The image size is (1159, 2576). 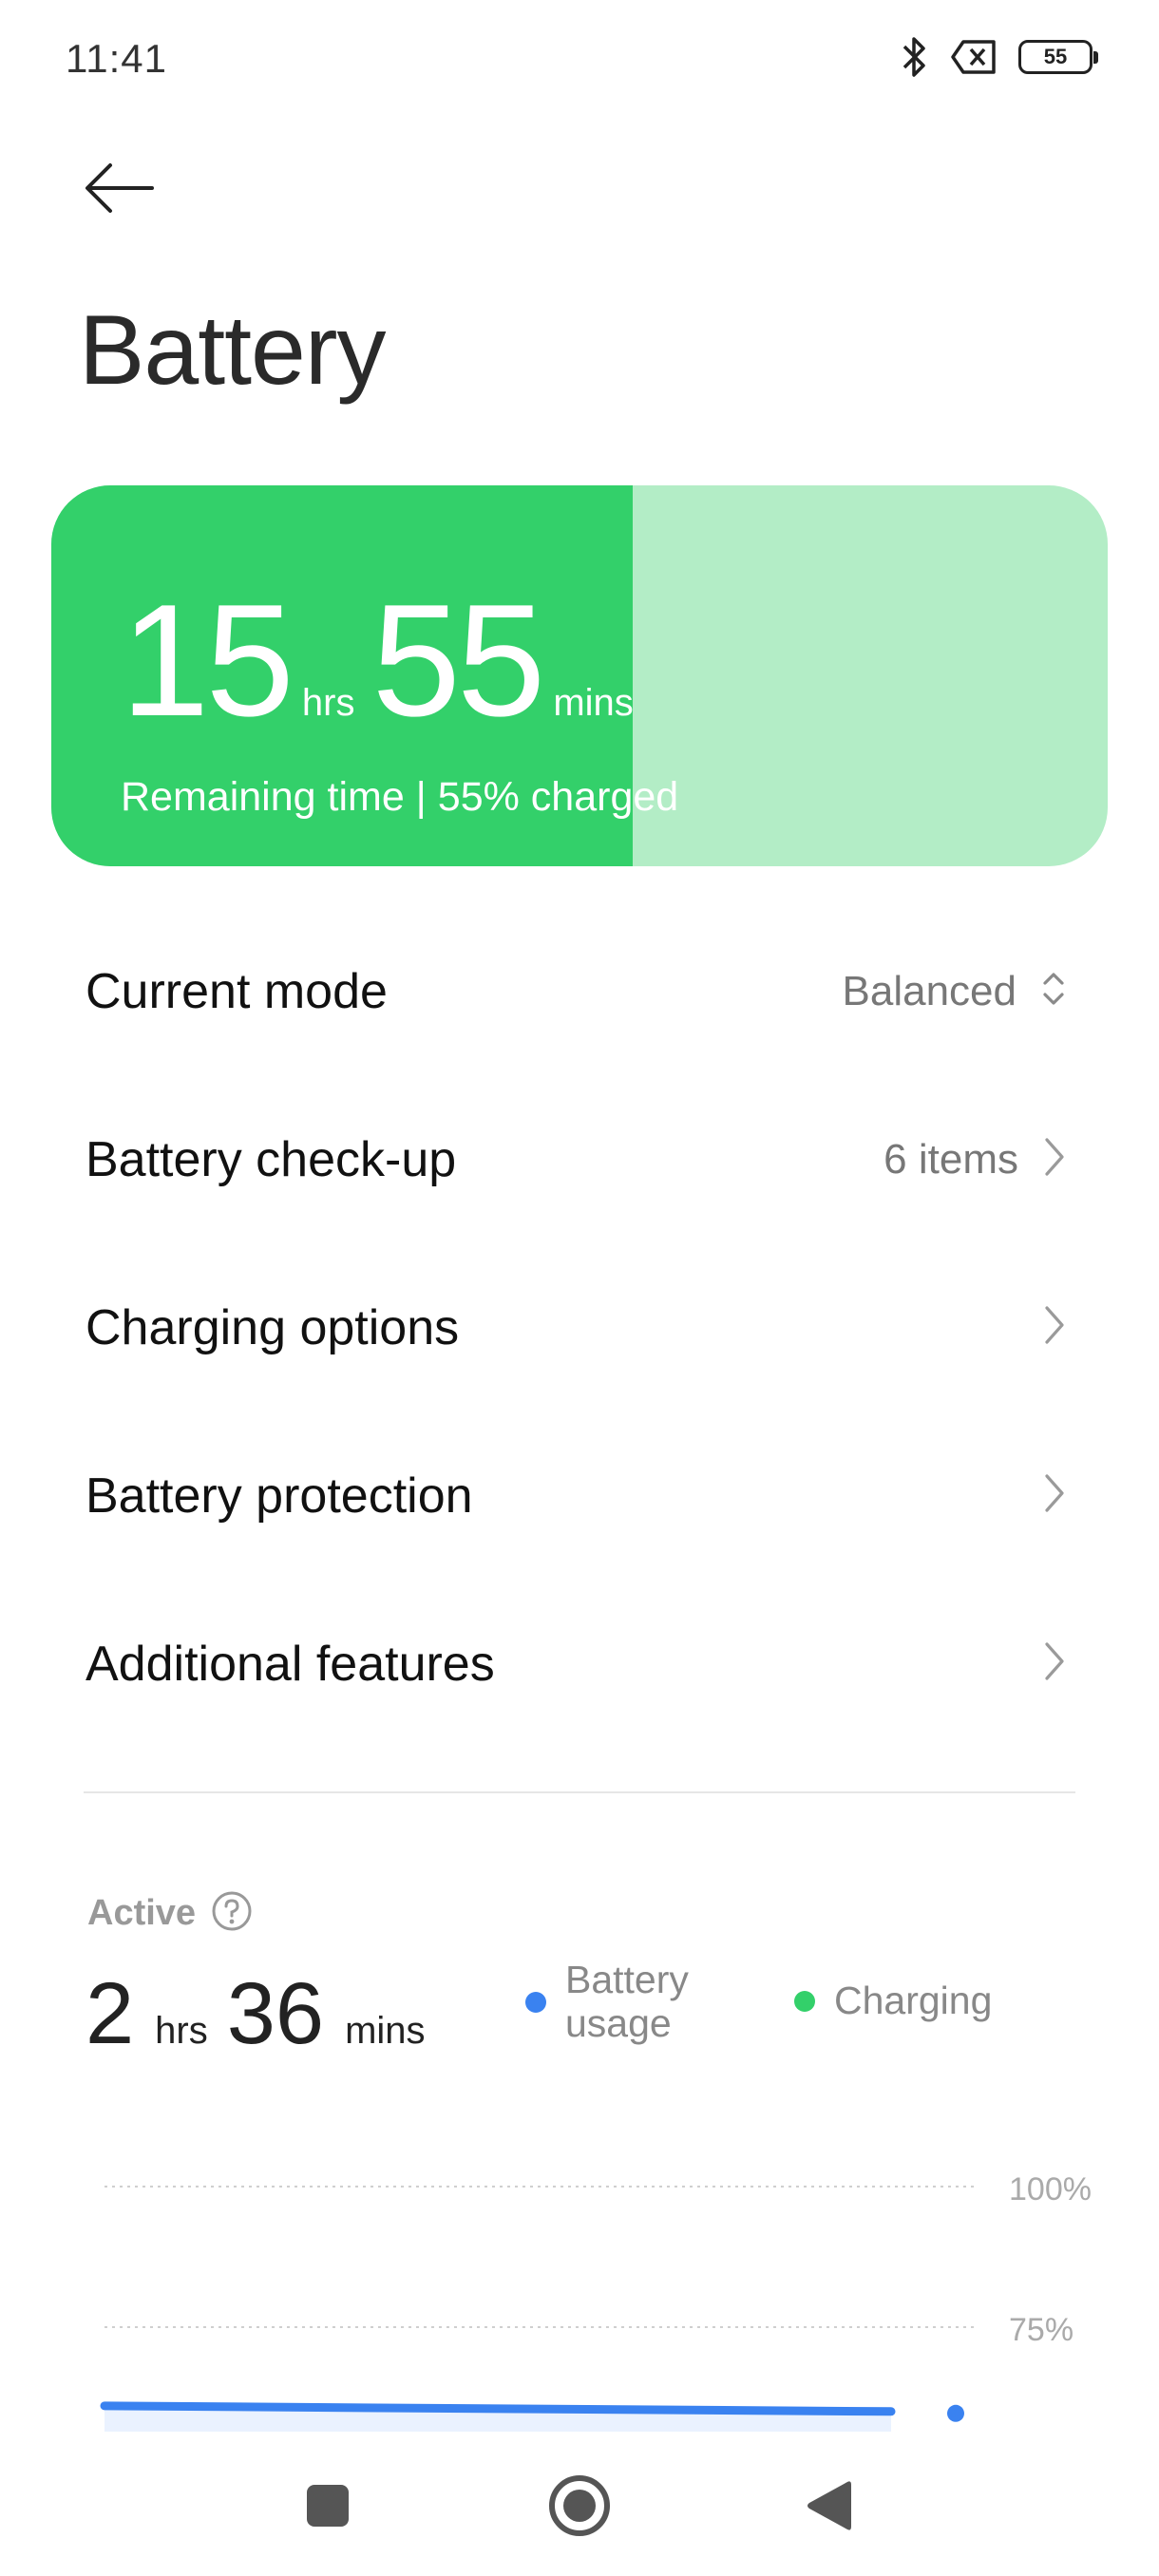 What do you see at coordinates (400, 797) in the screenshot?
I see `remaining-subtitle: Remaining time | 55% charged` at bounding box center [400, 797].